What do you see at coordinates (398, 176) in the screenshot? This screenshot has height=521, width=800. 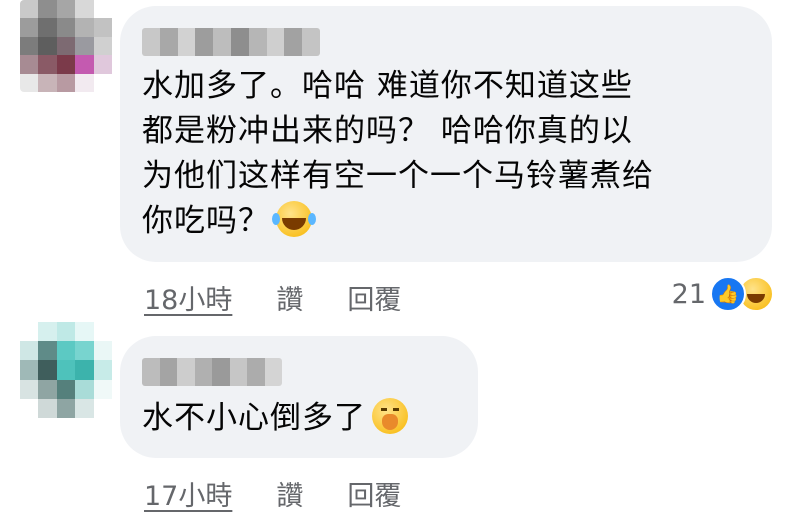 I see `comment-line: 为他们这样有空一个一个马铃薯煮给` at bounding box center [398, 176].